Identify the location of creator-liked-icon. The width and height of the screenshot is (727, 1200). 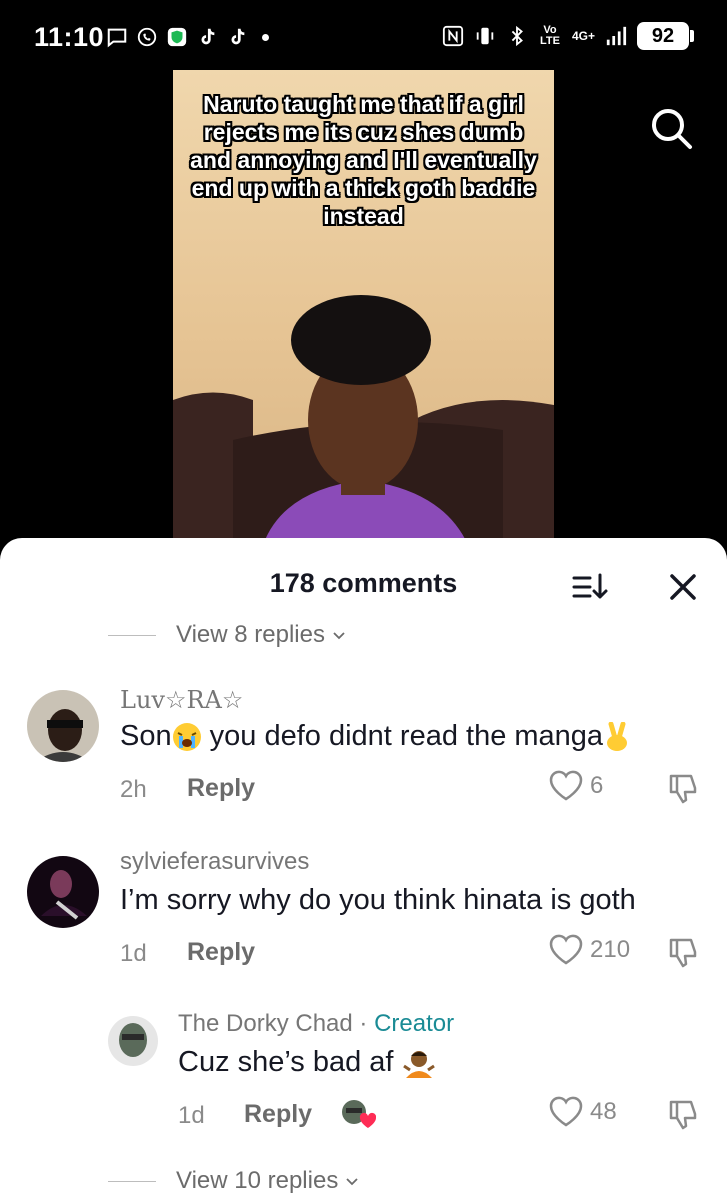
(359, 1114).